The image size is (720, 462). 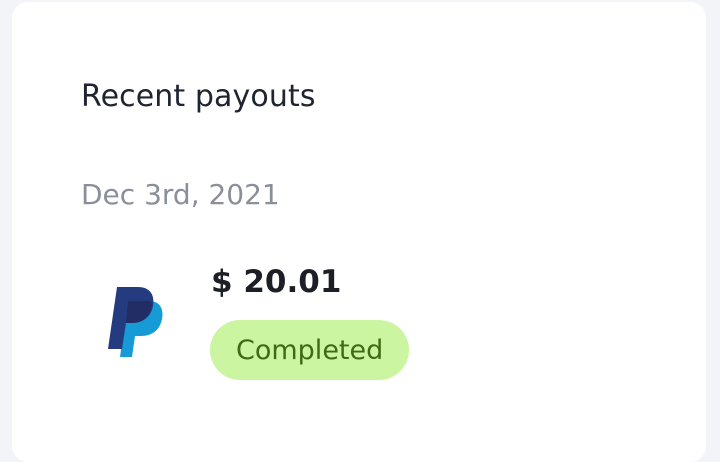 What do you see at coordinates (180, 194) in the screenshot?
I see `payout-date: Dec 3rd, 2021` at bounding box center [180, 194].